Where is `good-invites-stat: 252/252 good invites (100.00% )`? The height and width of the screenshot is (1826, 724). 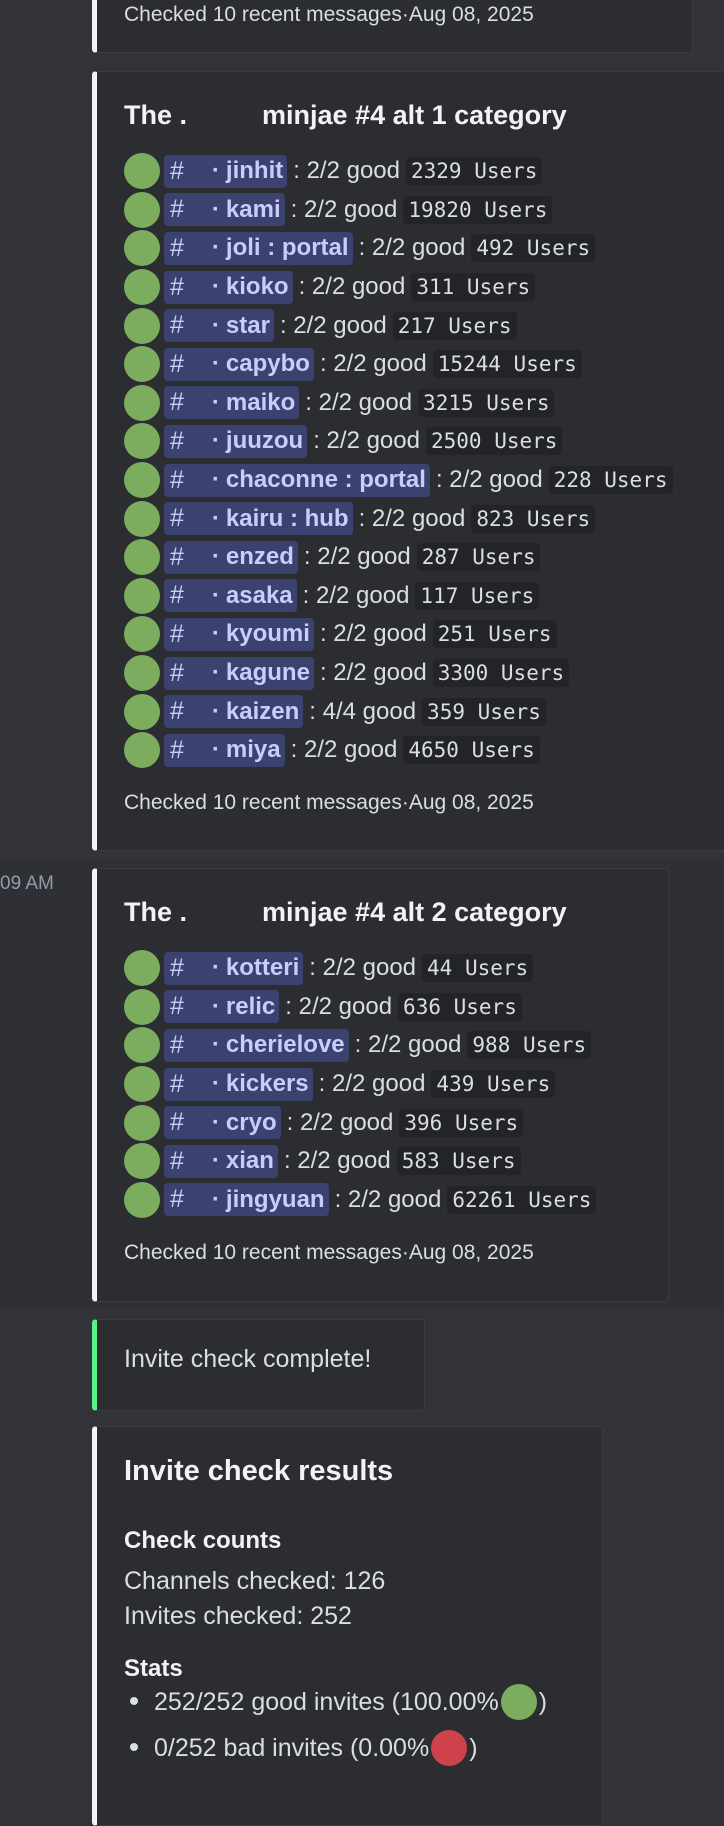
good-invites-stat: 252/252 good invites (100.00% ) is located at coordinates (338, 1702).